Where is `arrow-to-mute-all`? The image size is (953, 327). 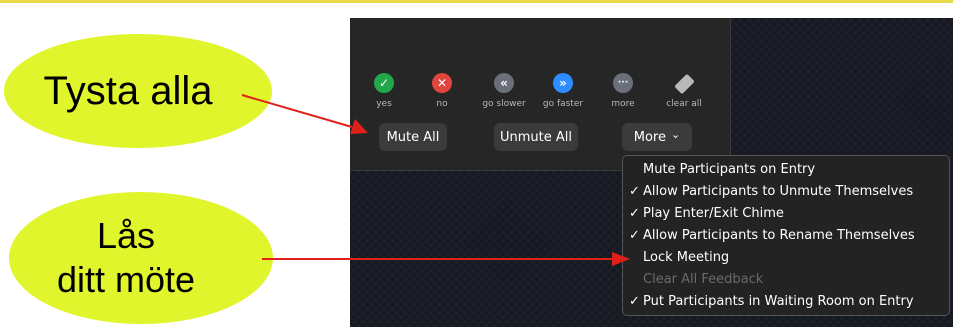
arrow-to-mute-all is located at coordinates (297, 111).